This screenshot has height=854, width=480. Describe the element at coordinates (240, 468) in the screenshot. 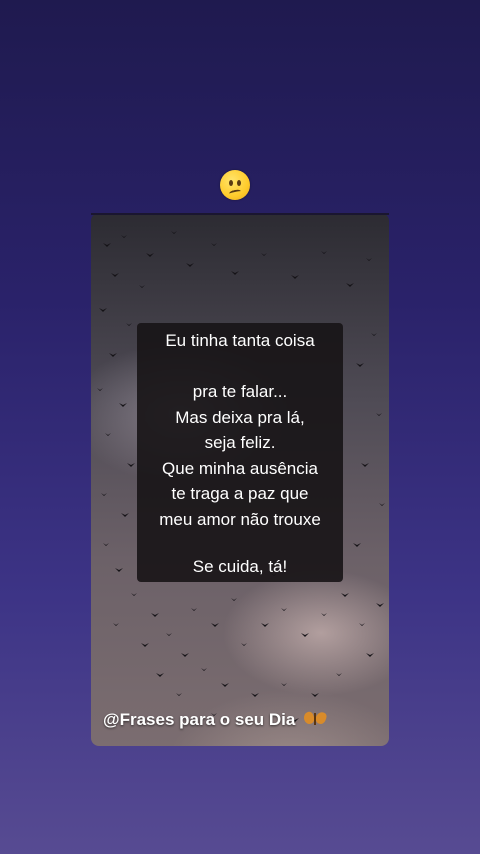

I see `quote-line: Que minha ausência` at that location.